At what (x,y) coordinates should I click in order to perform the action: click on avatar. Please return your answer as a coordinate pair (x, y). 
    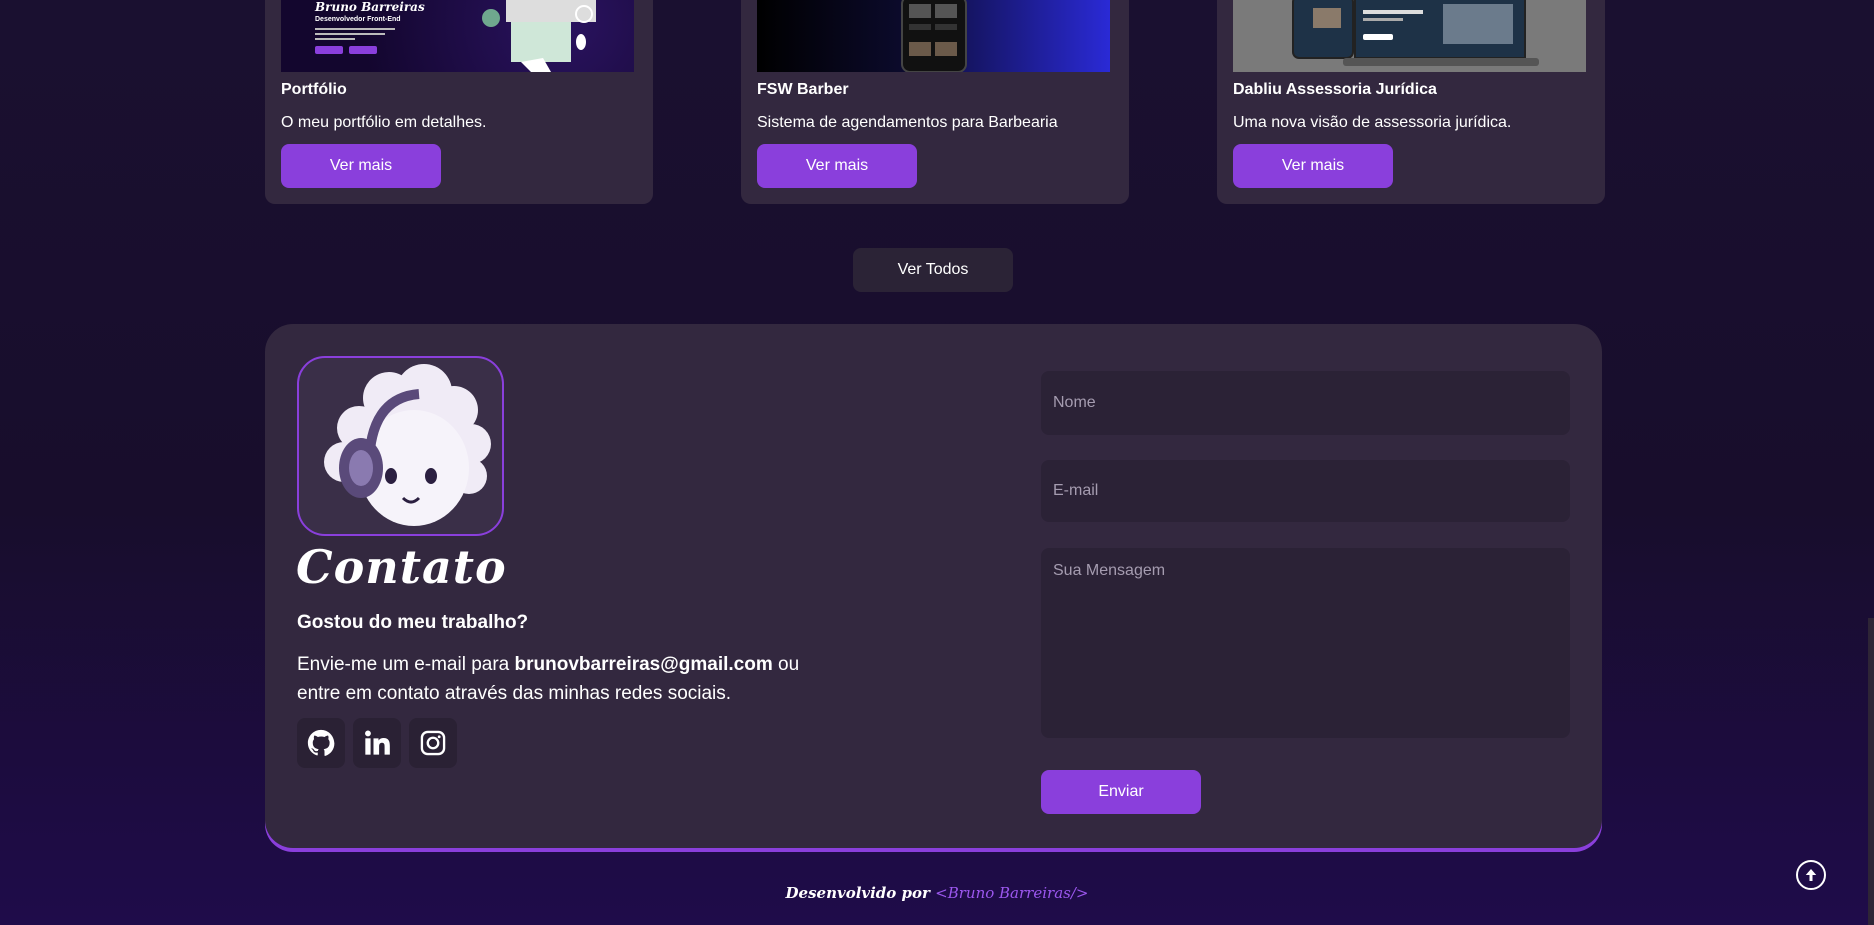
    Looking at the image, I should click on (400, 446).